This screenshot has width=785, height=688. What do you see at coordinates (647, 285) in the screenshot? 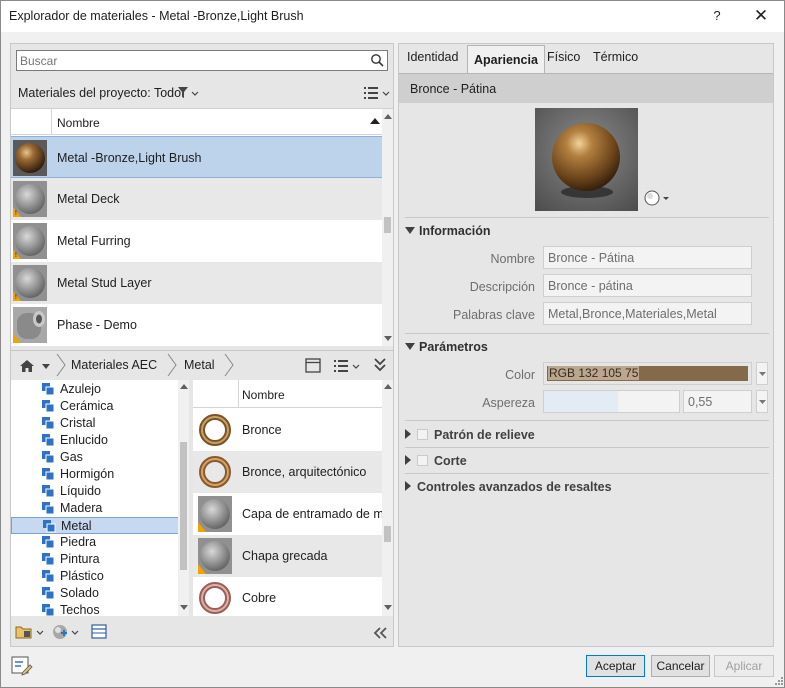
I see `description-field: Bronce - pátina` at bounding box center [647, 285].